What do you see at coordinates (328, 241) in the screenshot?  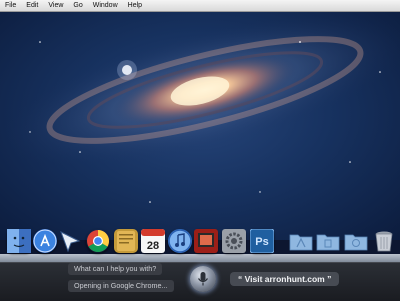 I see `documents-folder-icon` at bounding box center [328, 241].